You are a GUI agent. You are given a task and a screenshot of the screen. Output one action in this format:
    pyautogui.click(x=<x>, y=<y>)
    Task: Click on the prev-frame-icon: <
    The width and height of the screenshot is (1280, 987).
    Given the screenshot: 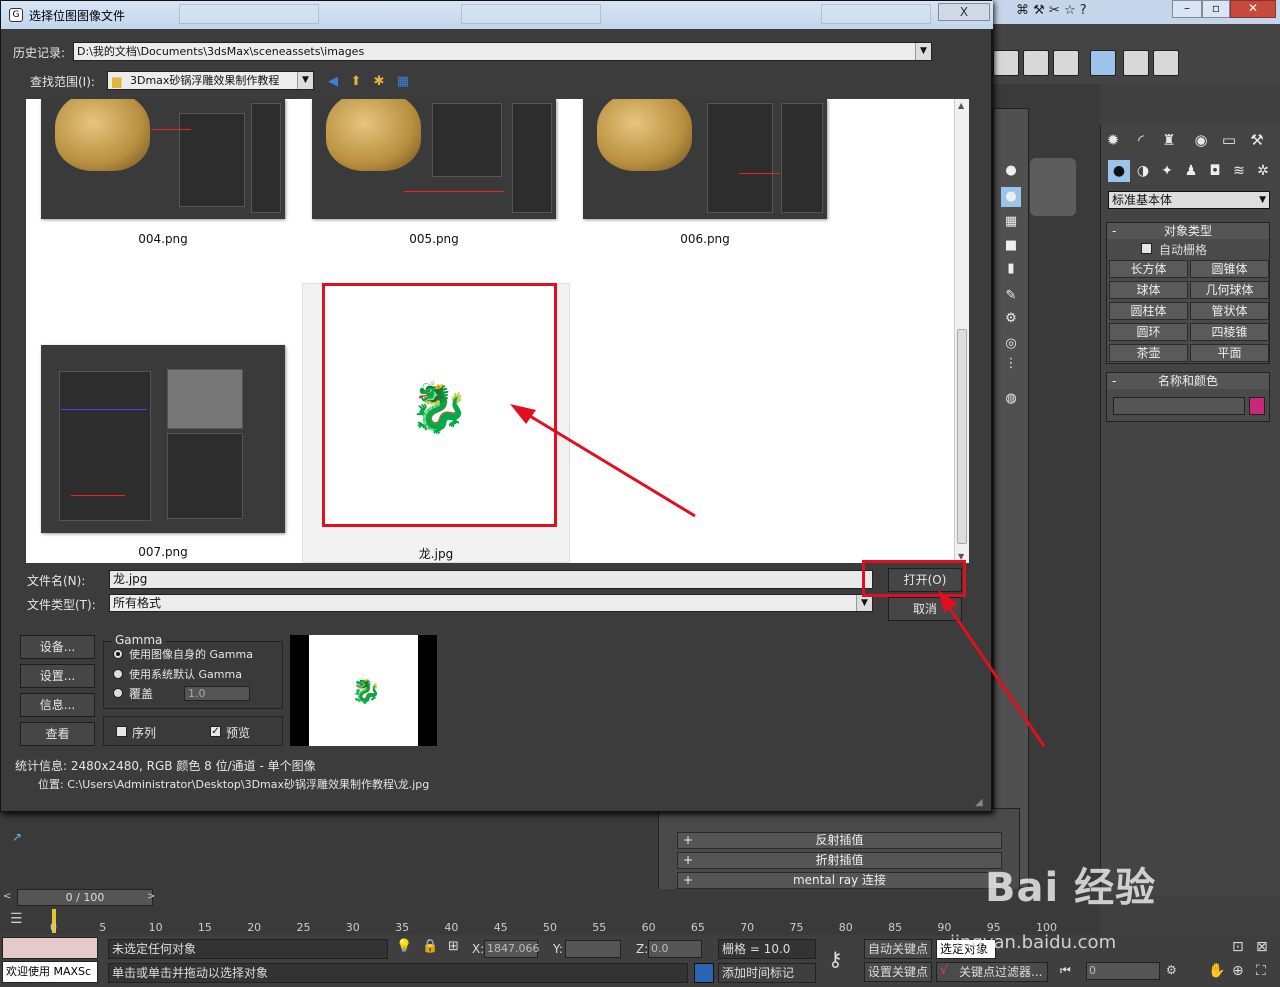 What is the action you would take?
    pyautogui.click(x=7, y=896)
    